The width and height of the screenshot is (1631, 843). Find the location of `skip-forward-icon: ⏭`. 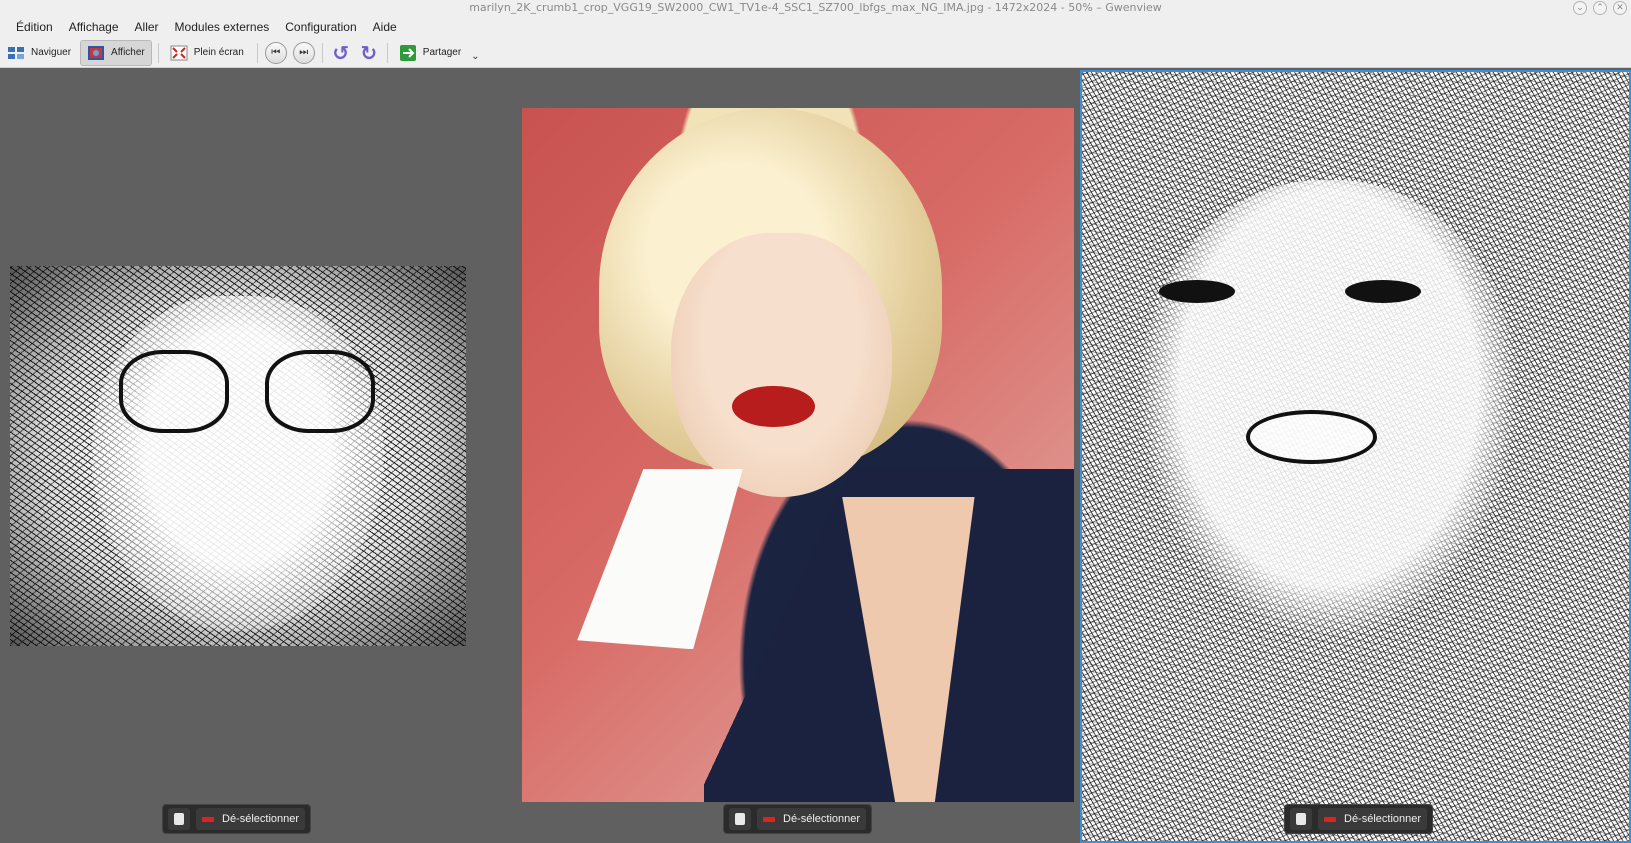

skip-forward-icon: ⏭ is located at coordinates (304, 52).